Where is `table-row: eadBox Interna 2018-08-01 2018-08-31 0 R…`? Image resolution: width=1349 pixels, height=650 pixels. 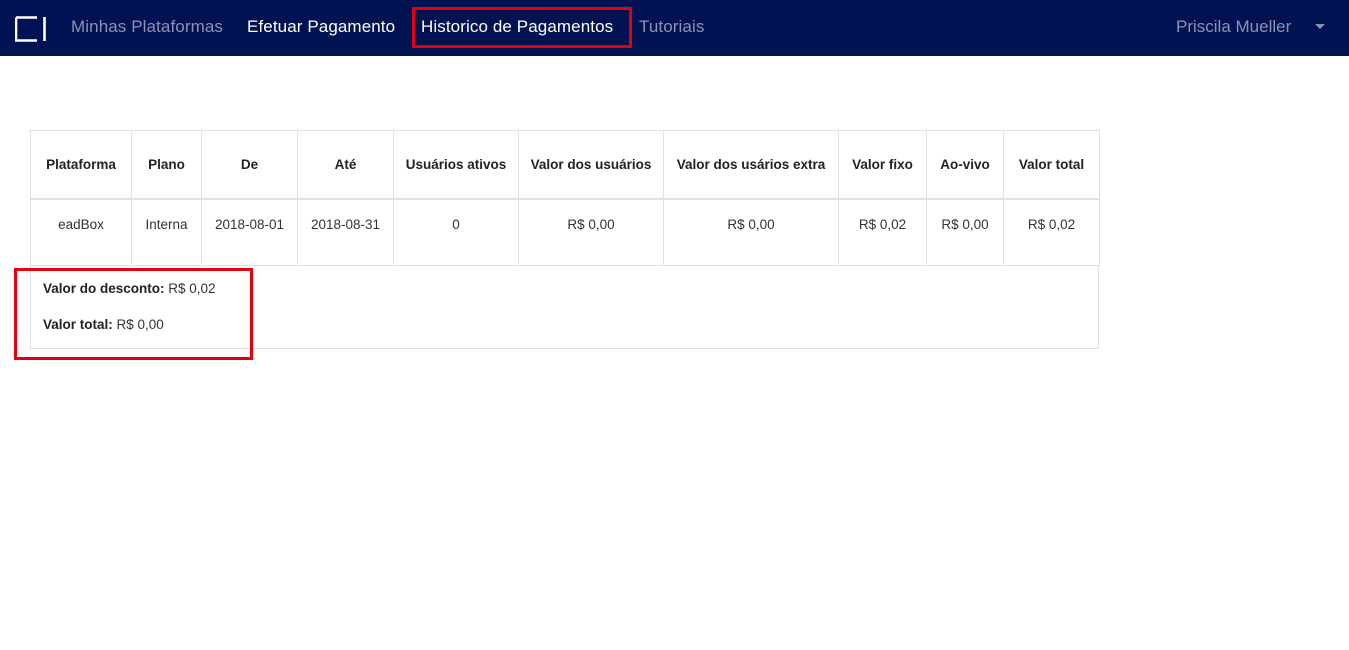
table-row: eadBox Interna 2018-08-01 2018-08-31 0 R… is located at coordinates (565, 232).